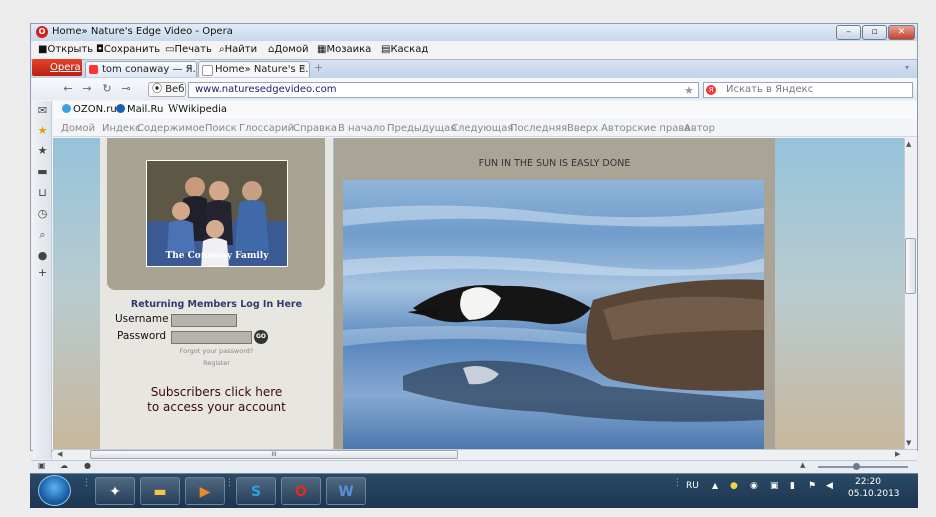 This screenshot has height=517, width=936. Describe the element at coordinates (42, 255) in the screenshot. I see `info-icon: ●` at that location.